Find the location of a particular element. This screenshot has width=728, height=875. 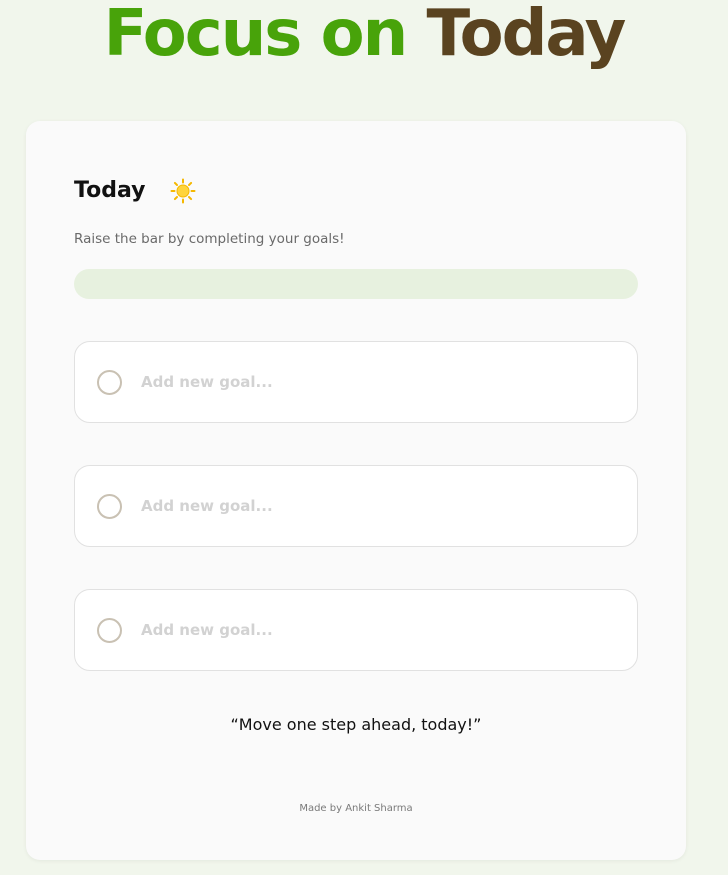

card-title: Today is located at coordinates (110, 190).